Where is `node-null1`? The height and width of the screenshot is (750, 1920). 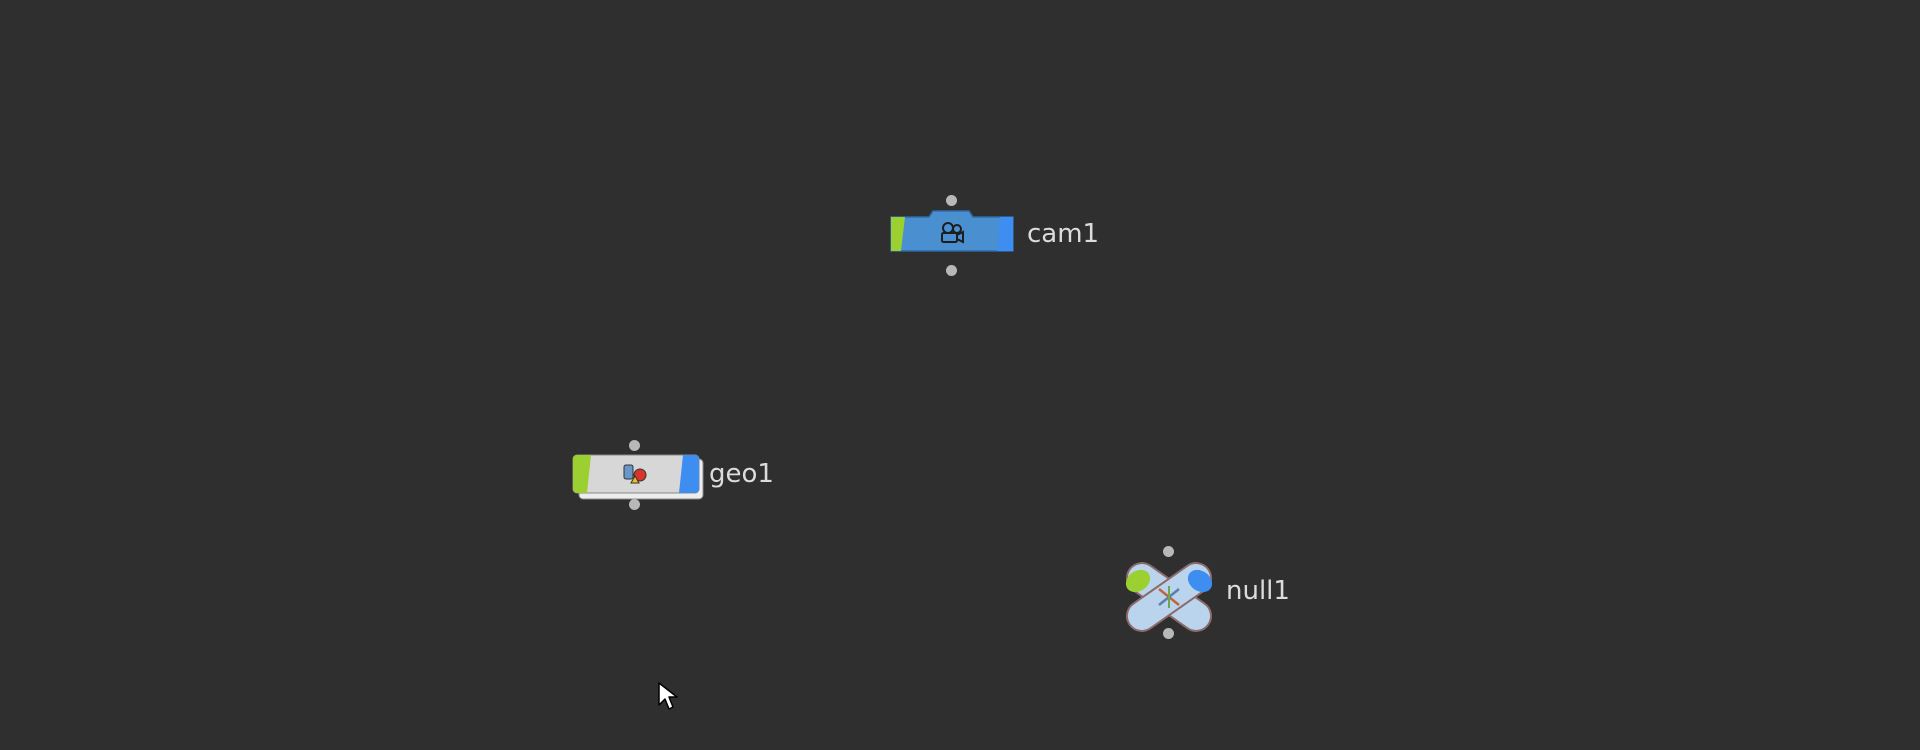
node-null1 is located at coordinates (1174, 594).